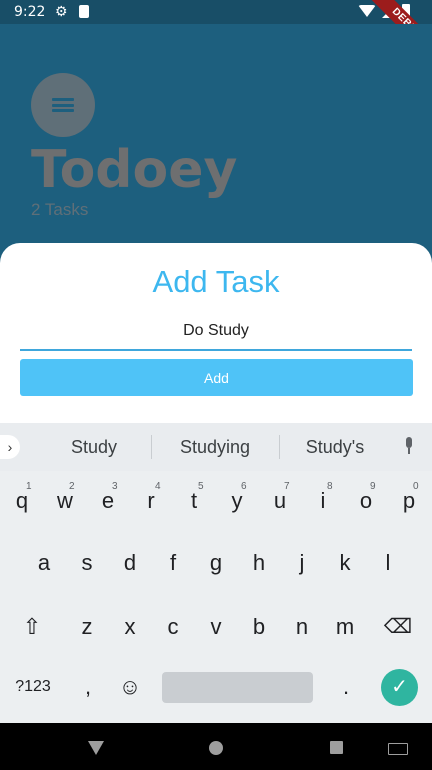 The height and width of the screenshot is (770, 432). Describe the element at coordinates (237, 687) in the screenshot. I see `space-key` at that location.